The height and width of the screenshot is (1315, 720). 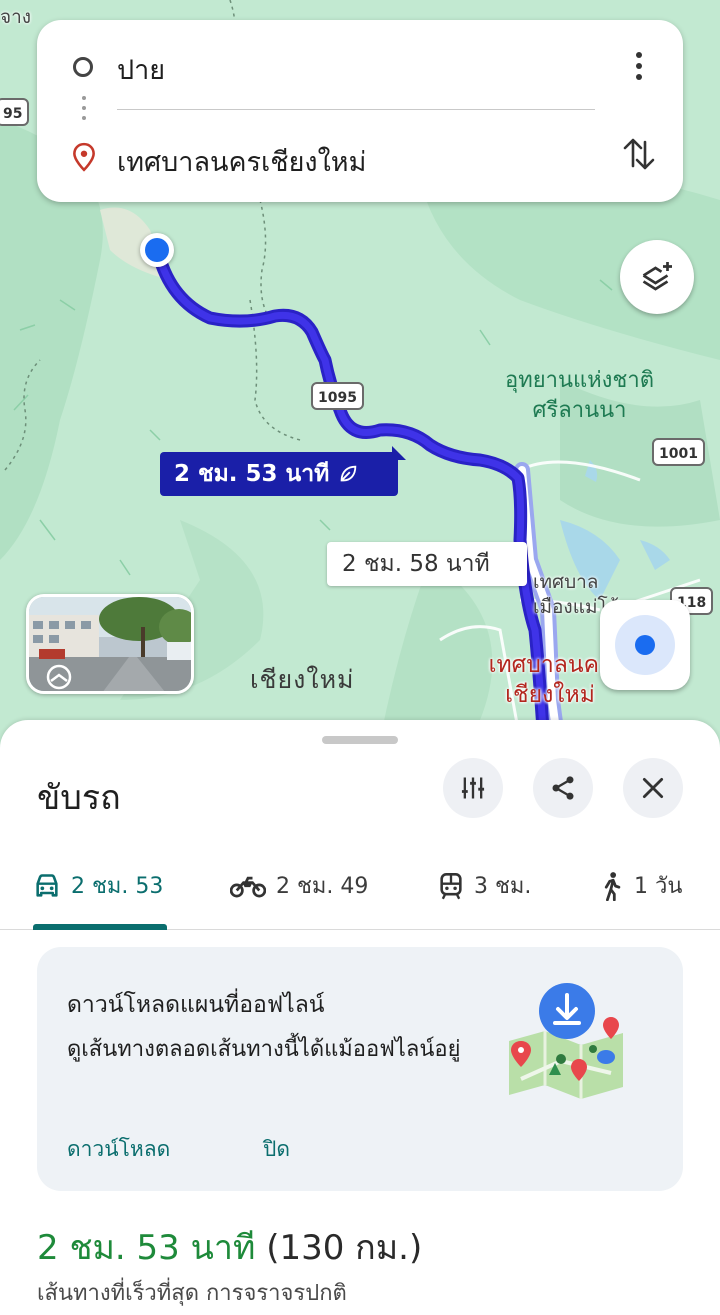 What do you see at coordinates (579, 396) in the screenshot?
I see `park-label: อุทยานแห่งชาติ ศรีลานนา` at bounding box center [579, 396].